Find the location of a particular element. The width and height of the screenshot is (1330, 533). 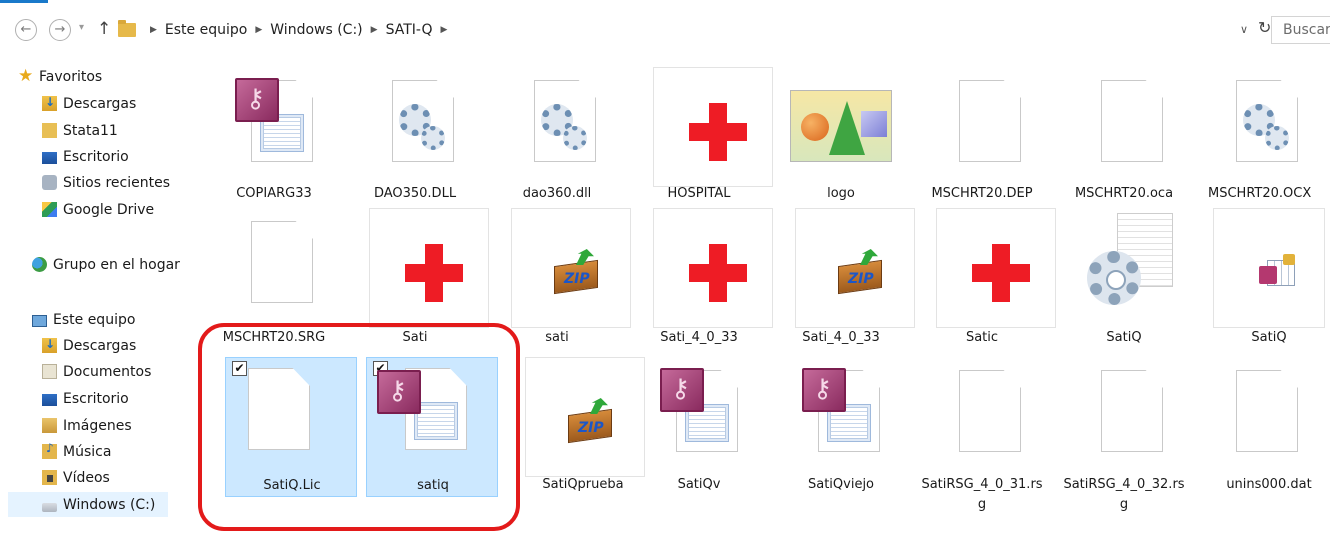

sidebar-item-descargas-pc: Descargas is located at coordinates (89, 345).